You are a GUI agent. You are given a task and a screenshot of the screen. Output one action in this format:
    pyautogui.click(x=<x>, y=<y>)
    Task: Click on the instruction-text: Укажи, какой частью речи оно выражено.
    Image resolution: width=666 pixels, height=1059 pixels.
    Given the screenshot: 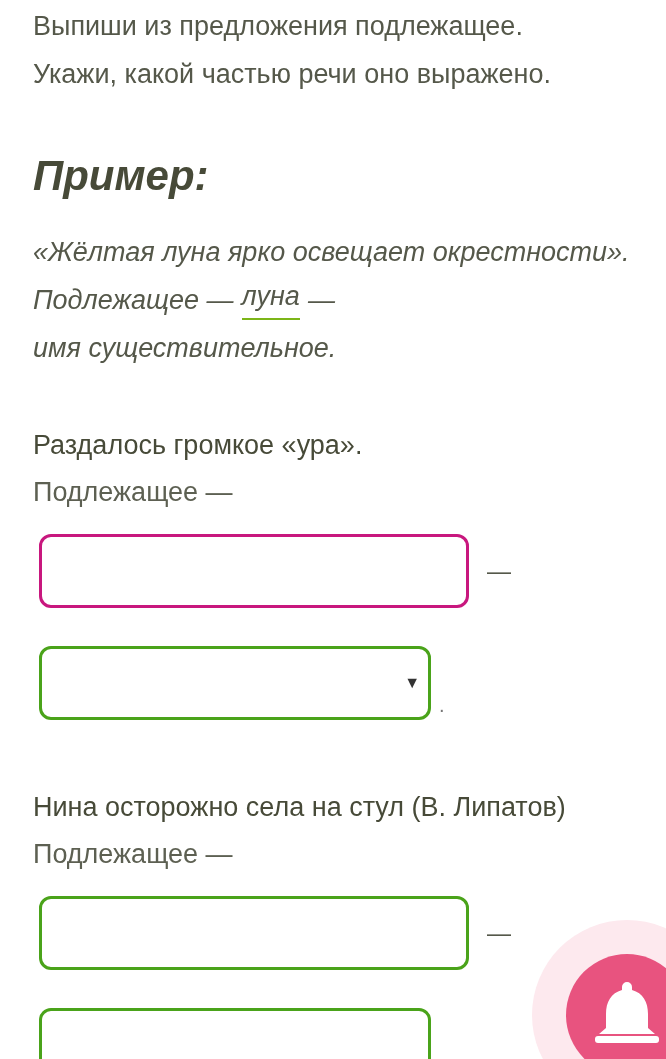 What is the action you would take?
    pyautogui.click(x=292, y=74)
    